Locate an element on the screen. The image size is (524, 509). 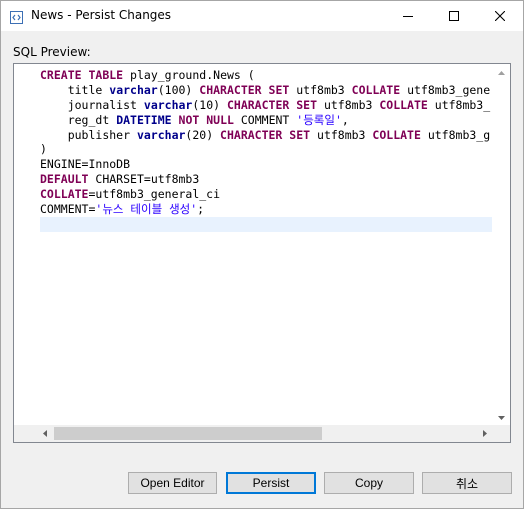
scroll-up-arrow-icon is located at coordinates (501, 72).